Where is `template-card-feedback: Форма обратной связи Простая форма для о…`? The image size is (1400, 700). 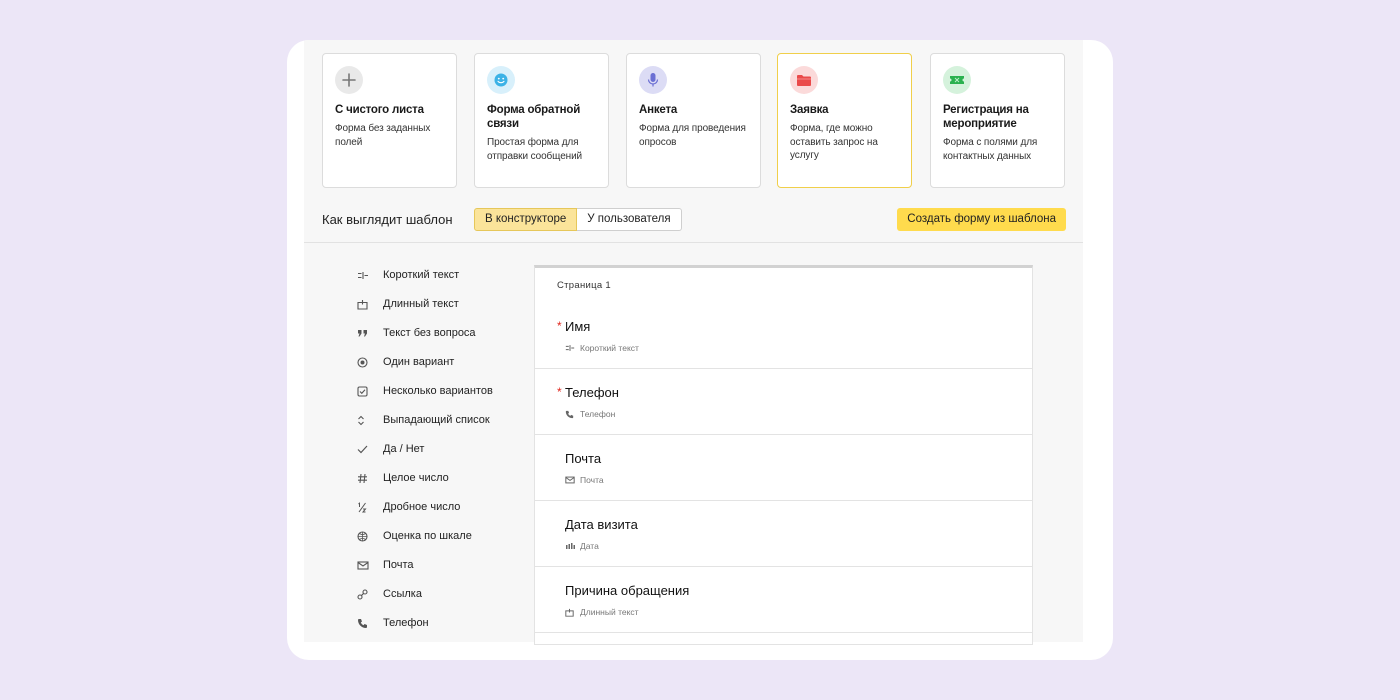
template-card-feedback: Форма обратной связи Простая форма для о… is located at coordinates (541, 120).